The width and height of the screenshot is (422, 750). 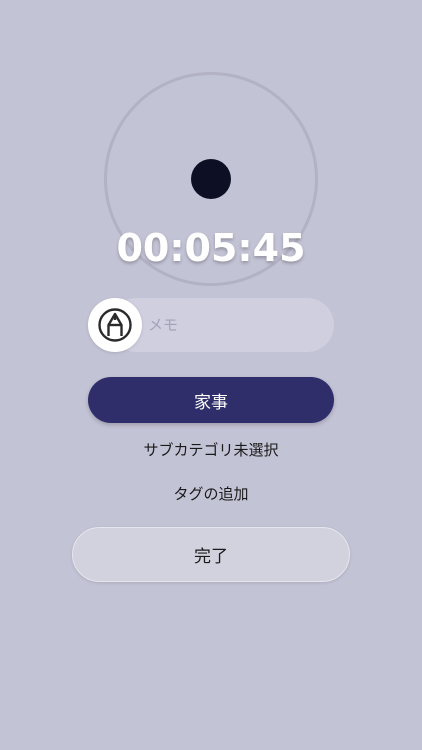 What do you see at coordinates (211, 400) in the screenshot?
I see `category-button: 家事` at bounding box center [211, 400].